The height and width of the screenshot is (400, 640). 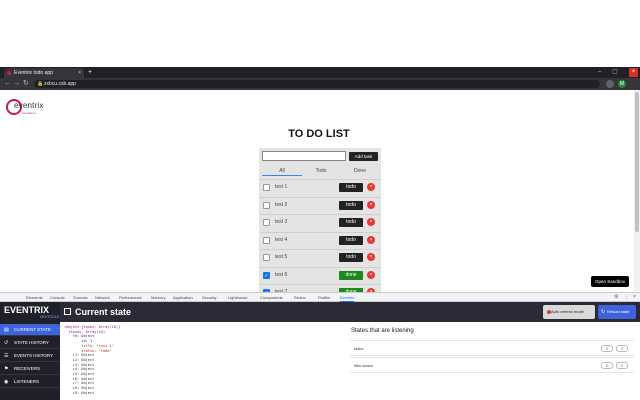 I want to click on json-line: ▸9: Object, so click(x=92, y=393).